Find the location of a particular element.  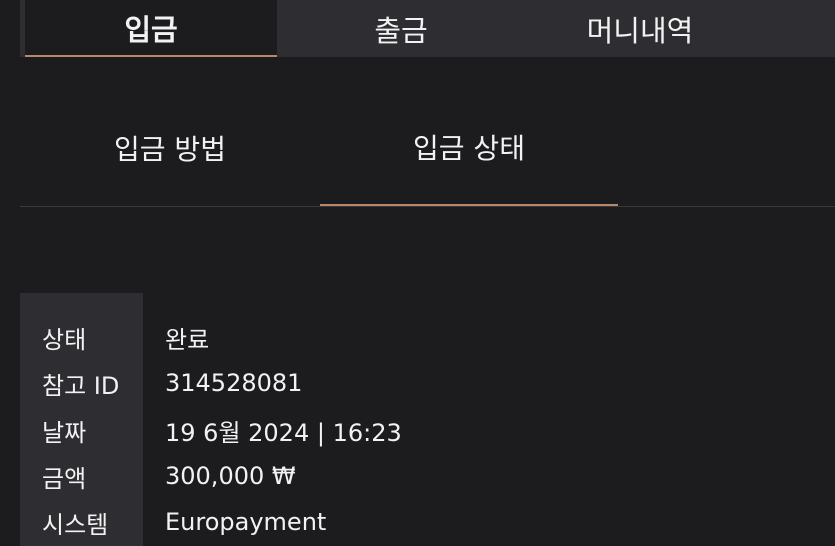

detail-label: 금액 is located at coordinates (64, 478).